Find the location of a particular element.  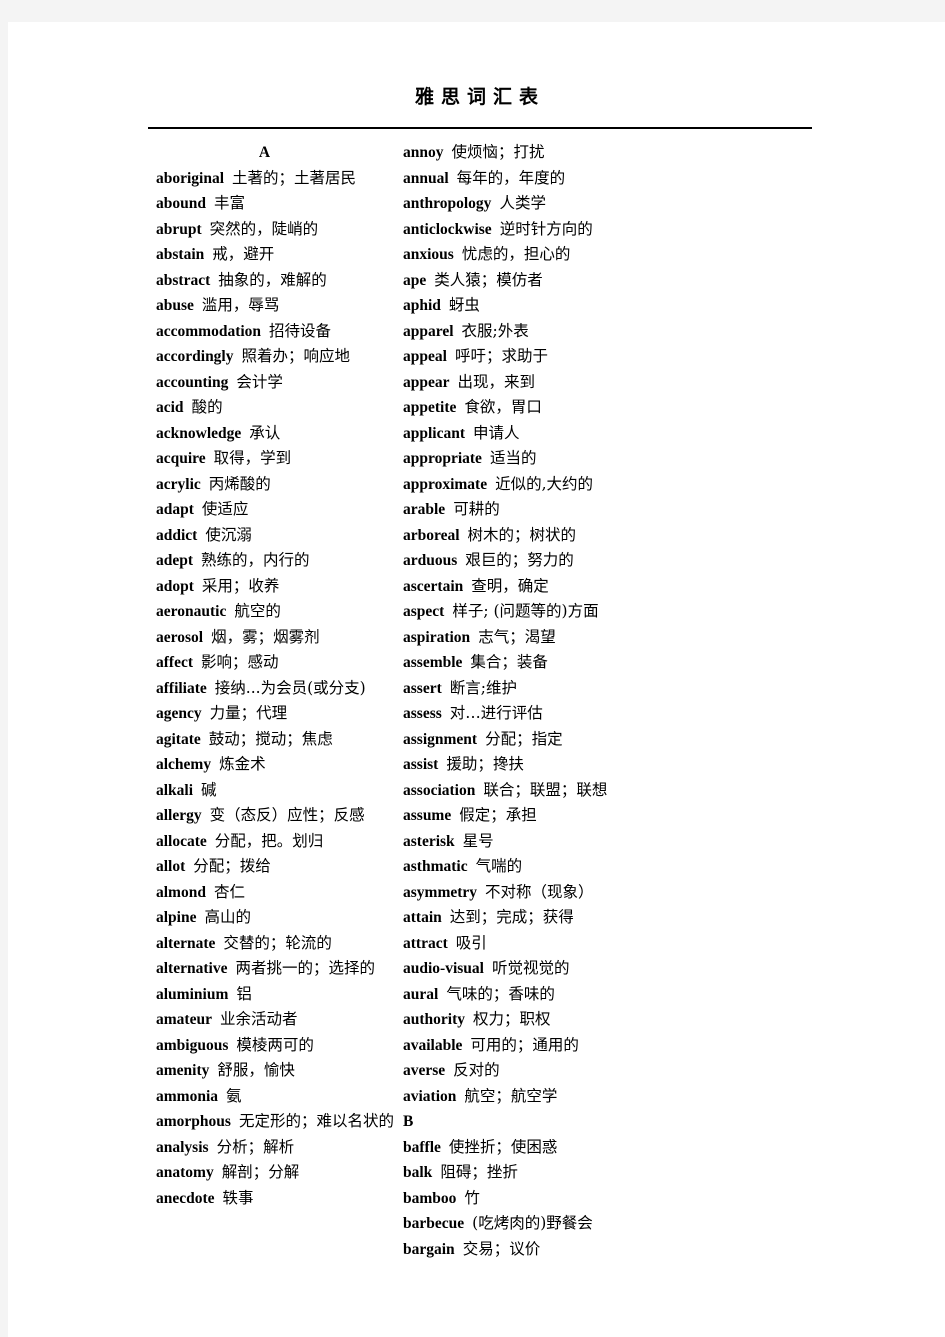

entry-word: abound is located at coordinates (181, 203).